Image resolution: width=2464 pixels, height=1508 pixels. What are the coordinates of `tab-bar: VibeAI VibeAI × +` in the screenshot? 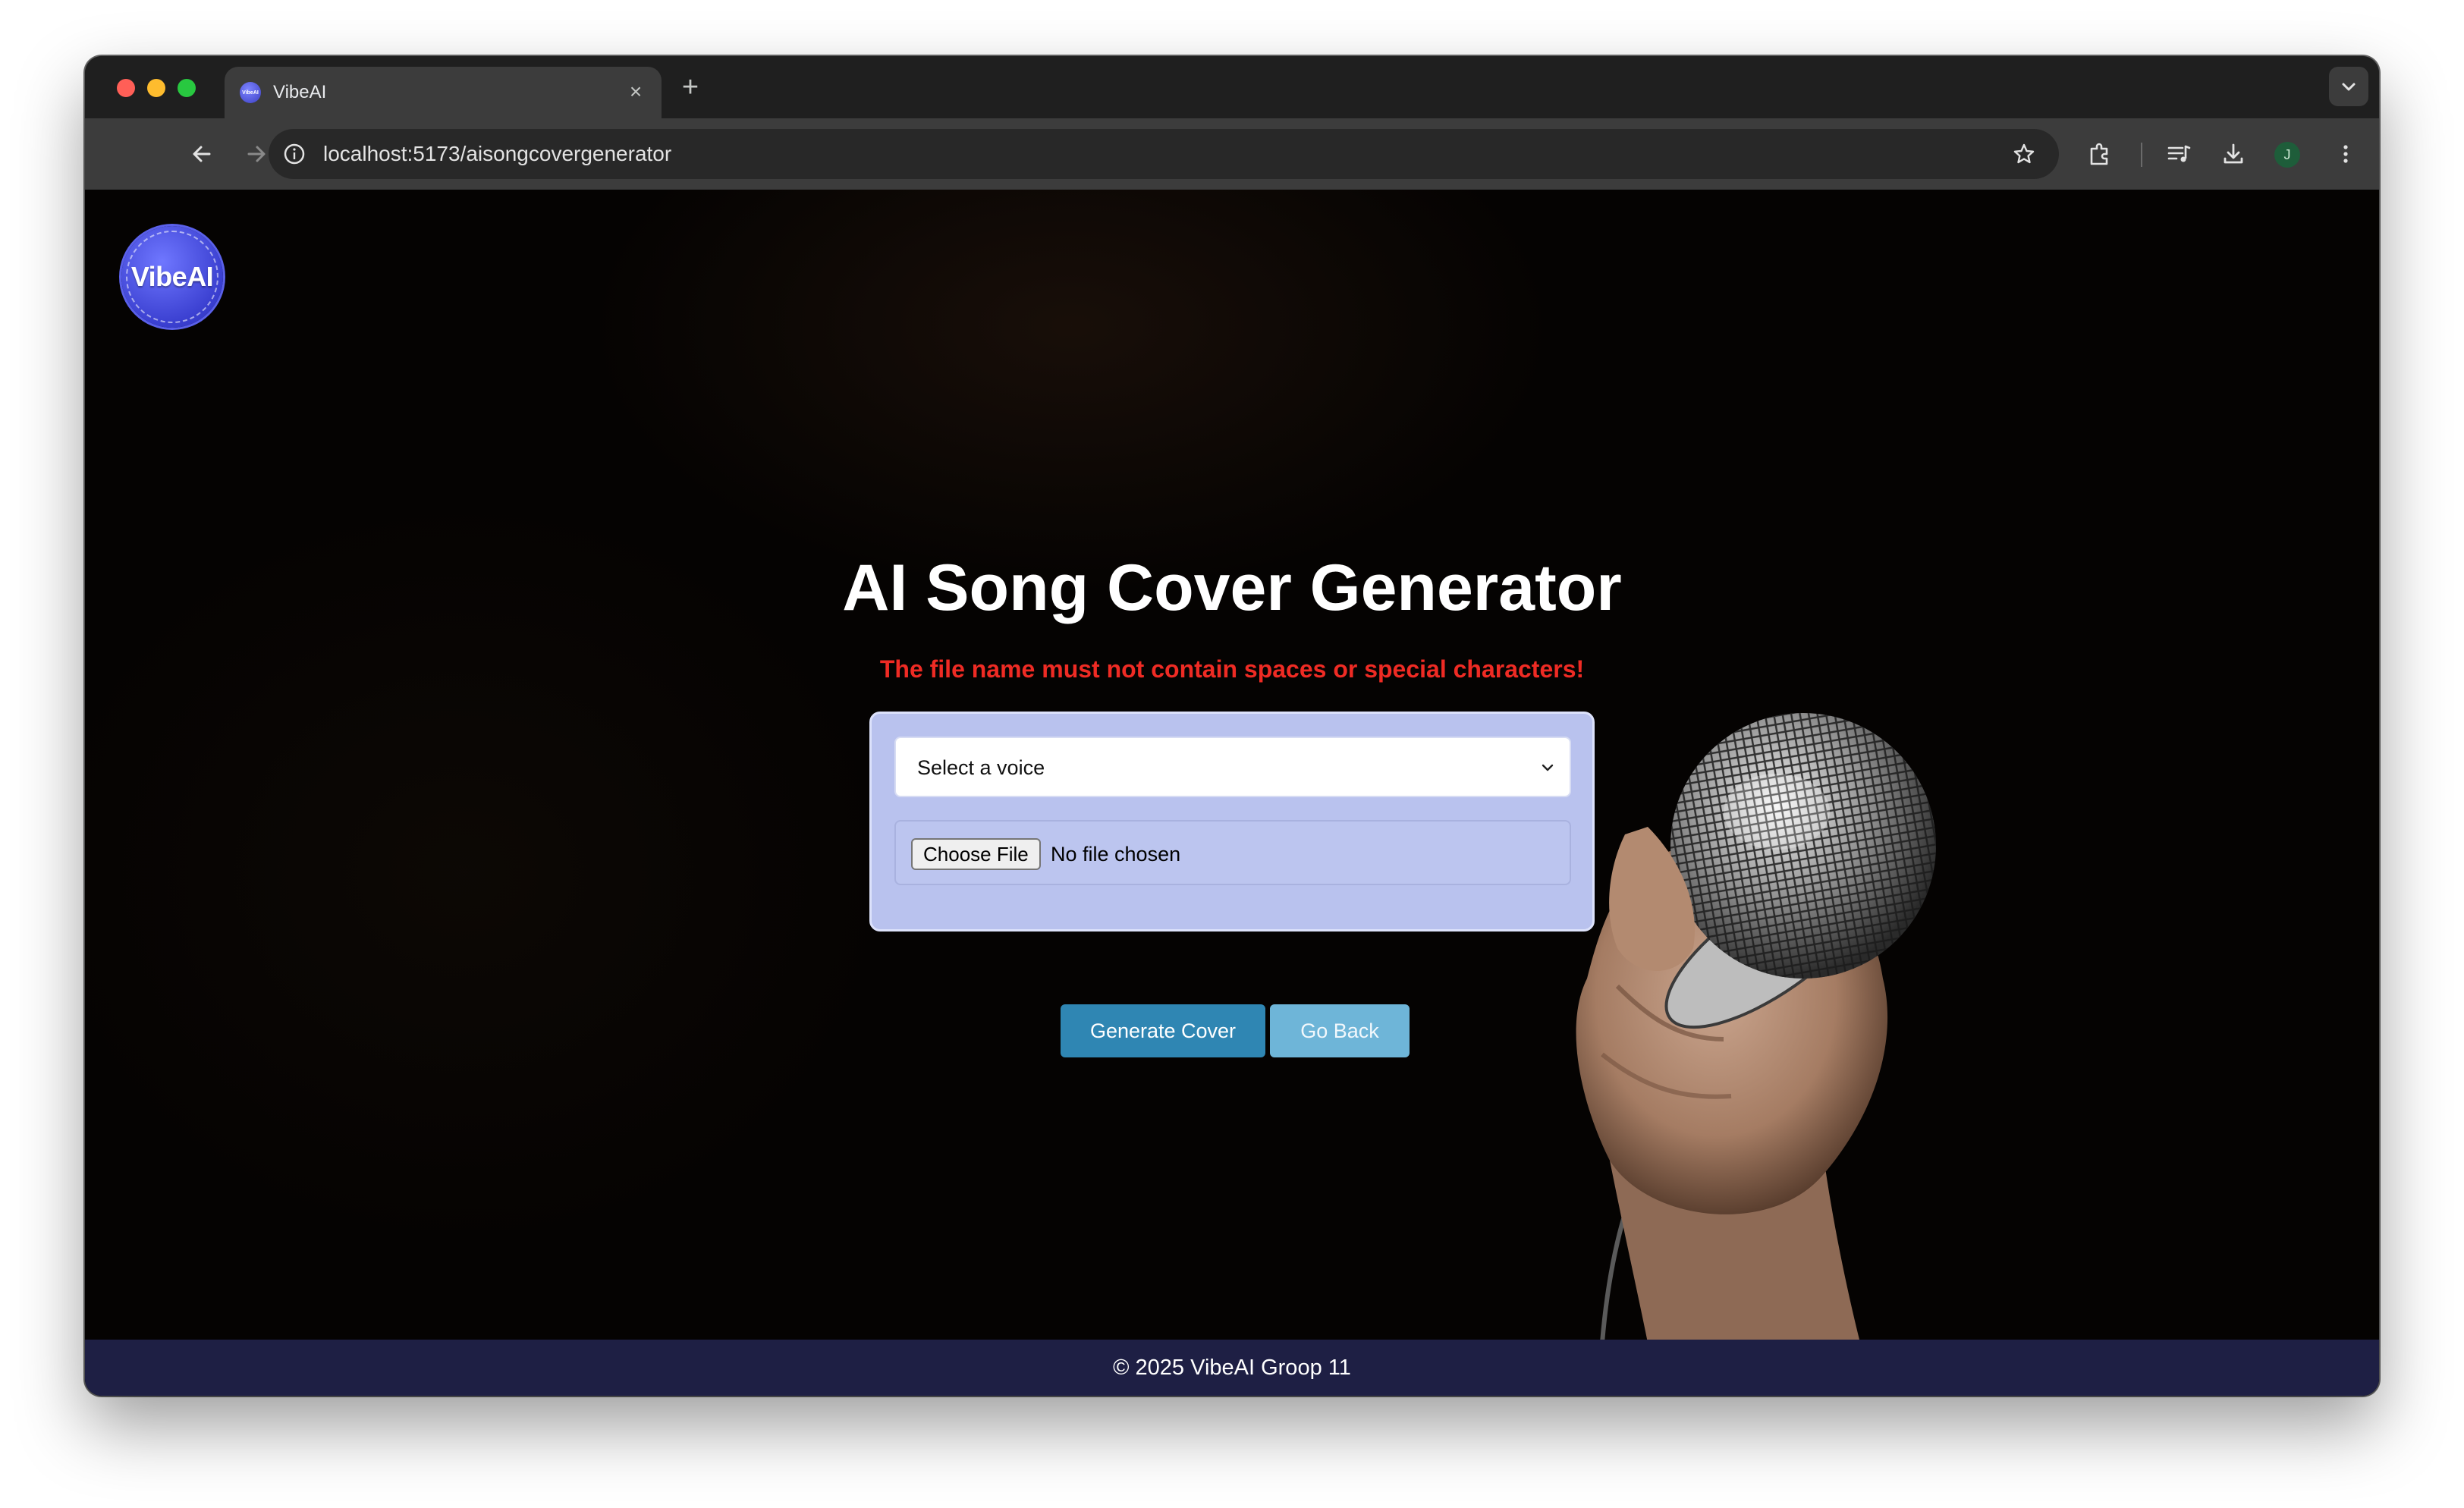 It's located at (1232, 87).